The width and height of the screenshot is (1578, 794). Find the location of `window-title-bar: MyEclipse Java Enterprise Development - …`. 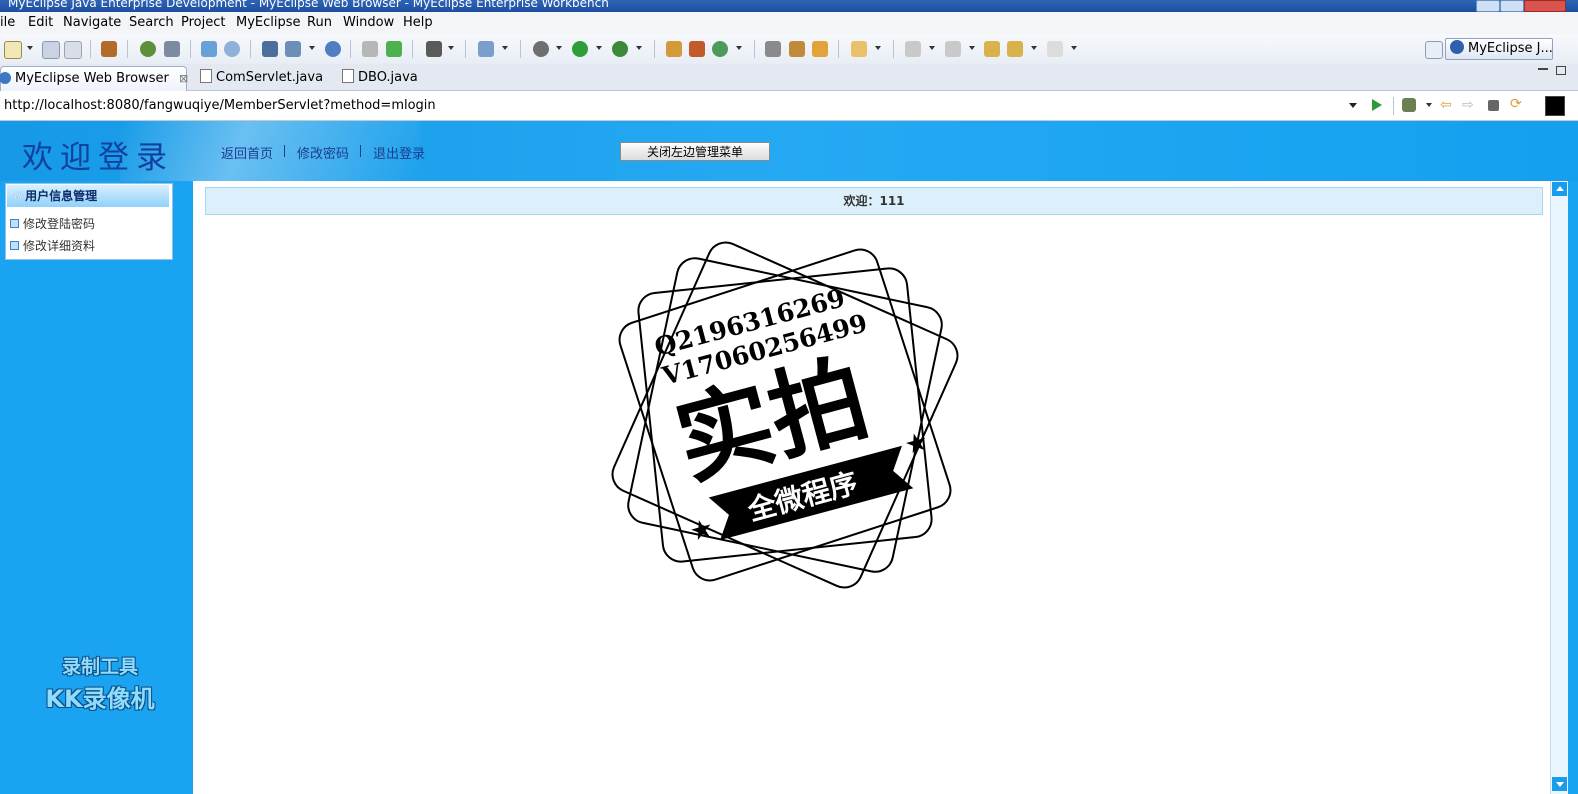

window-title-bar: MyEclipse Java Enterprise Development - … is located at coordinates (789, 6).